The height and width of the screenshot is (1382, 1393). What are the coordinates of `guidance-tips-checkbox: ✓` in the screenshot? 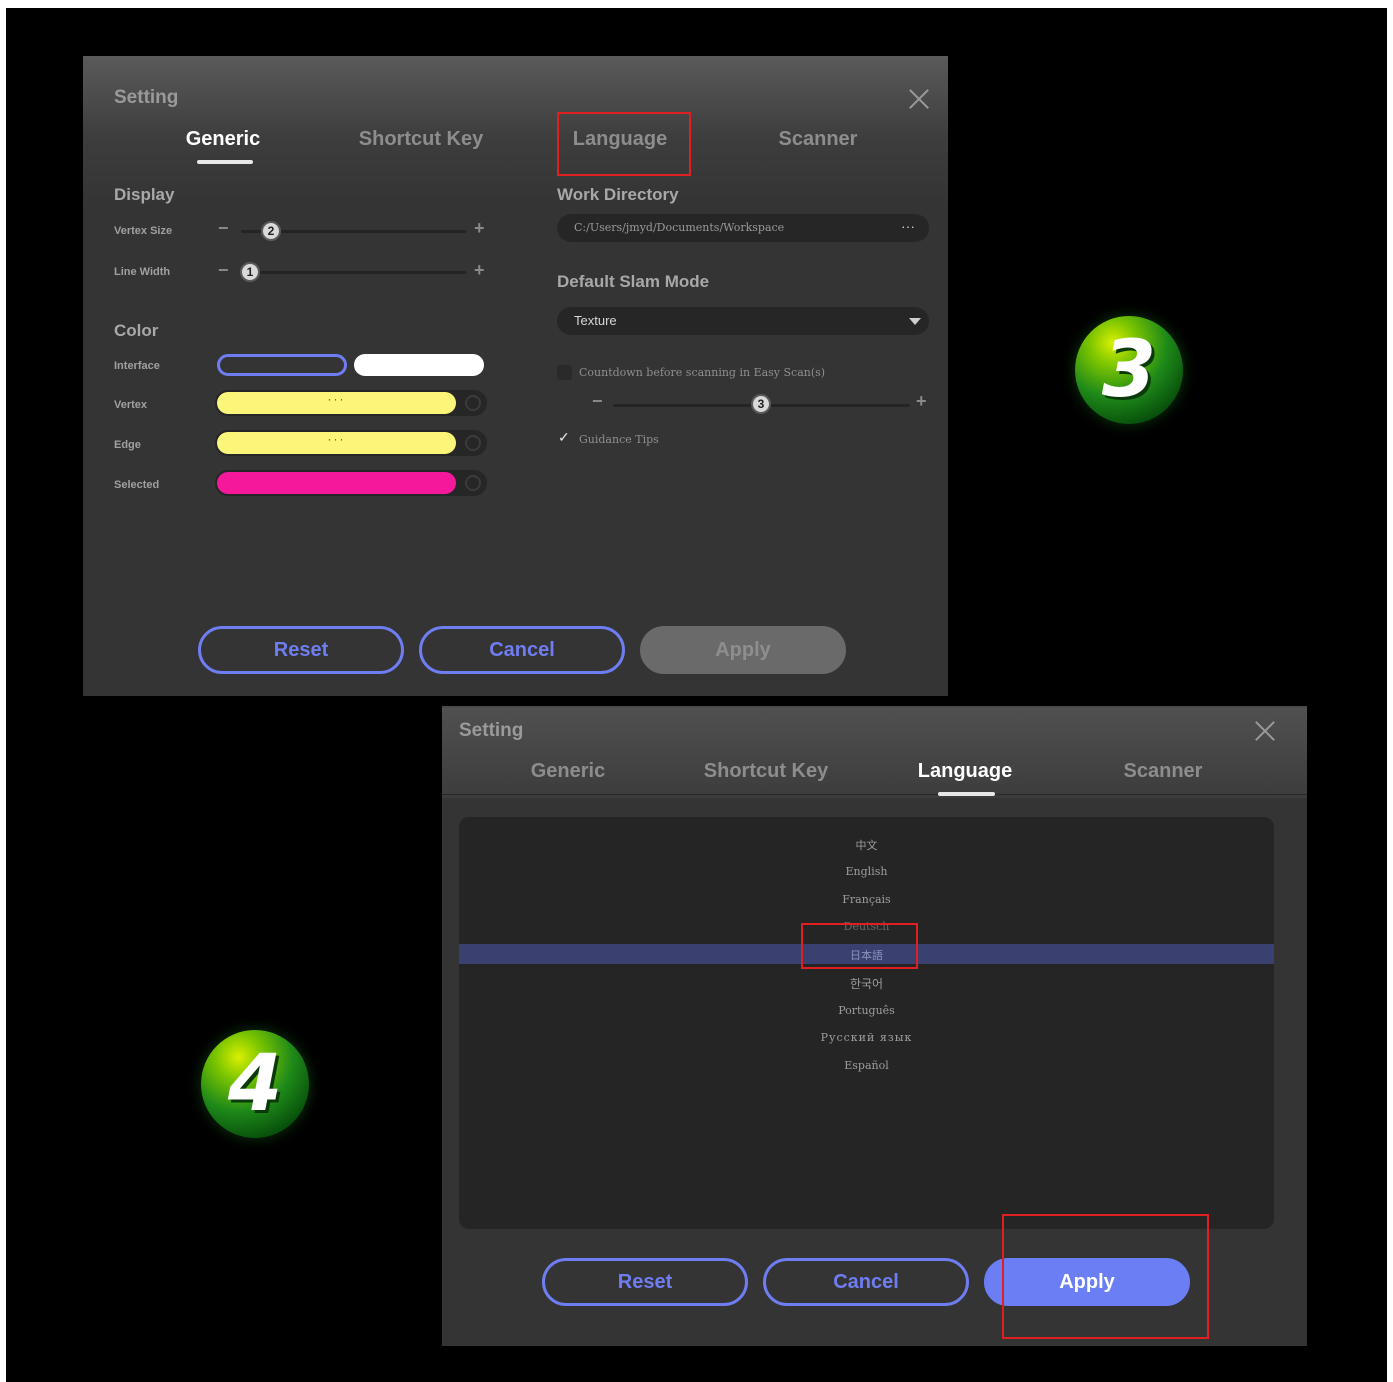 It's located at (564, 437).